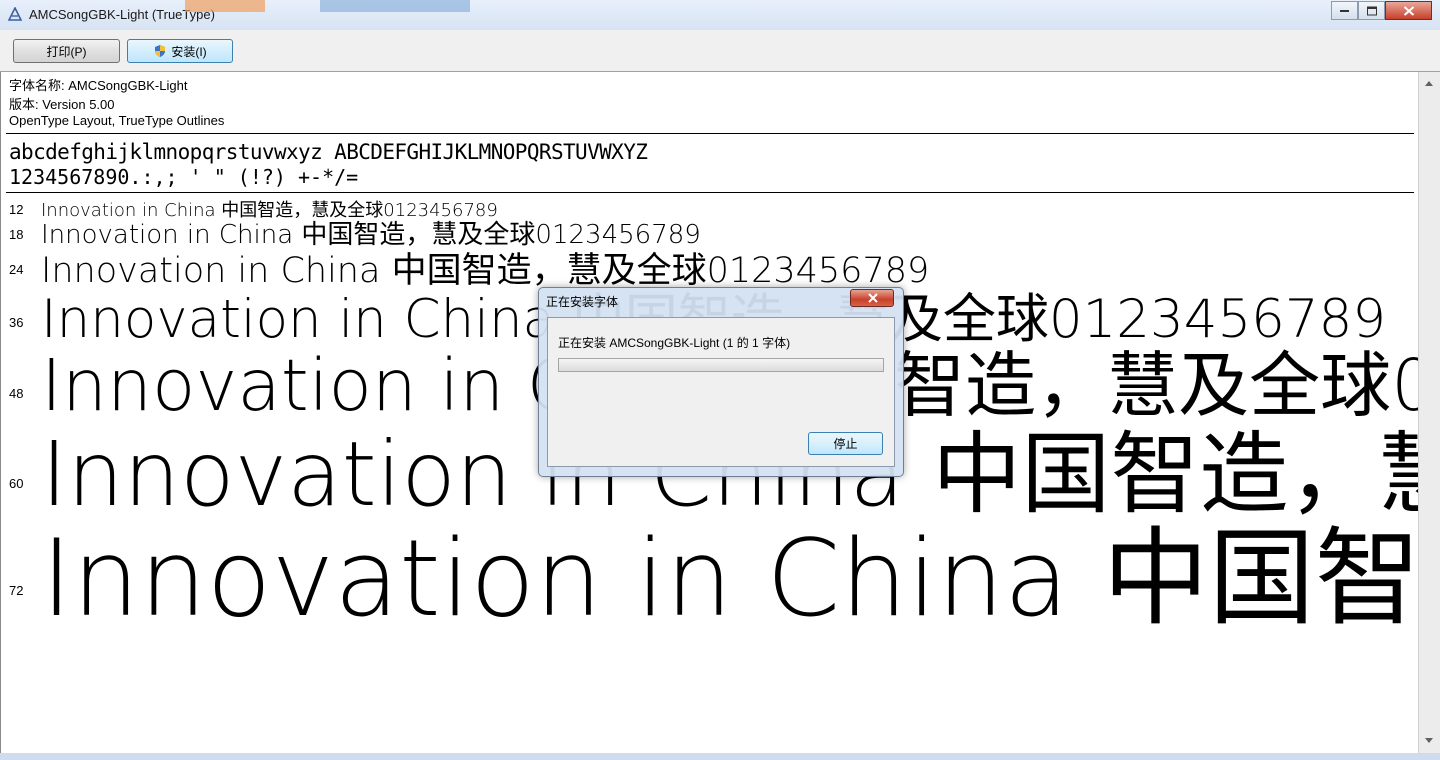 The width and height of the screenshot is (1440, 760). I want to click on minimize-icon, so click(1344, 10).